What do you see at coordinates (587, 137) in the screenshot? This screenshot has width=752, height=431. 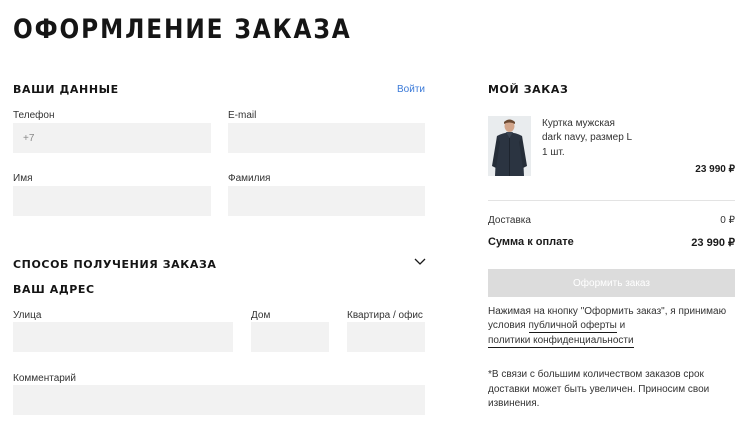 I see `product-variant: dark navy, размер L` at bounding box center [587, 137].